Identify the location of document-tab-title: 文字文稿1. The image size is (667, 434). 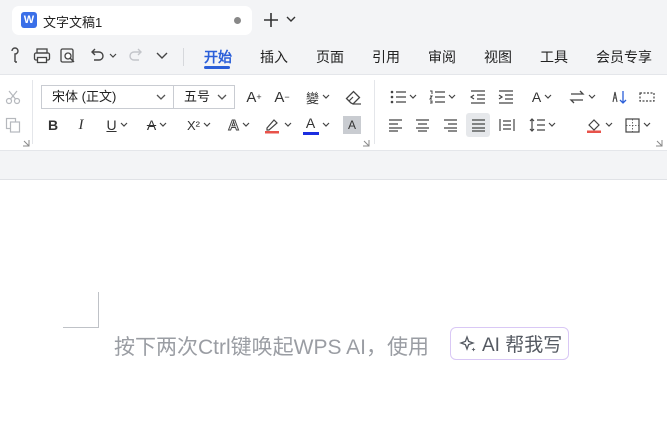
(73, 22).